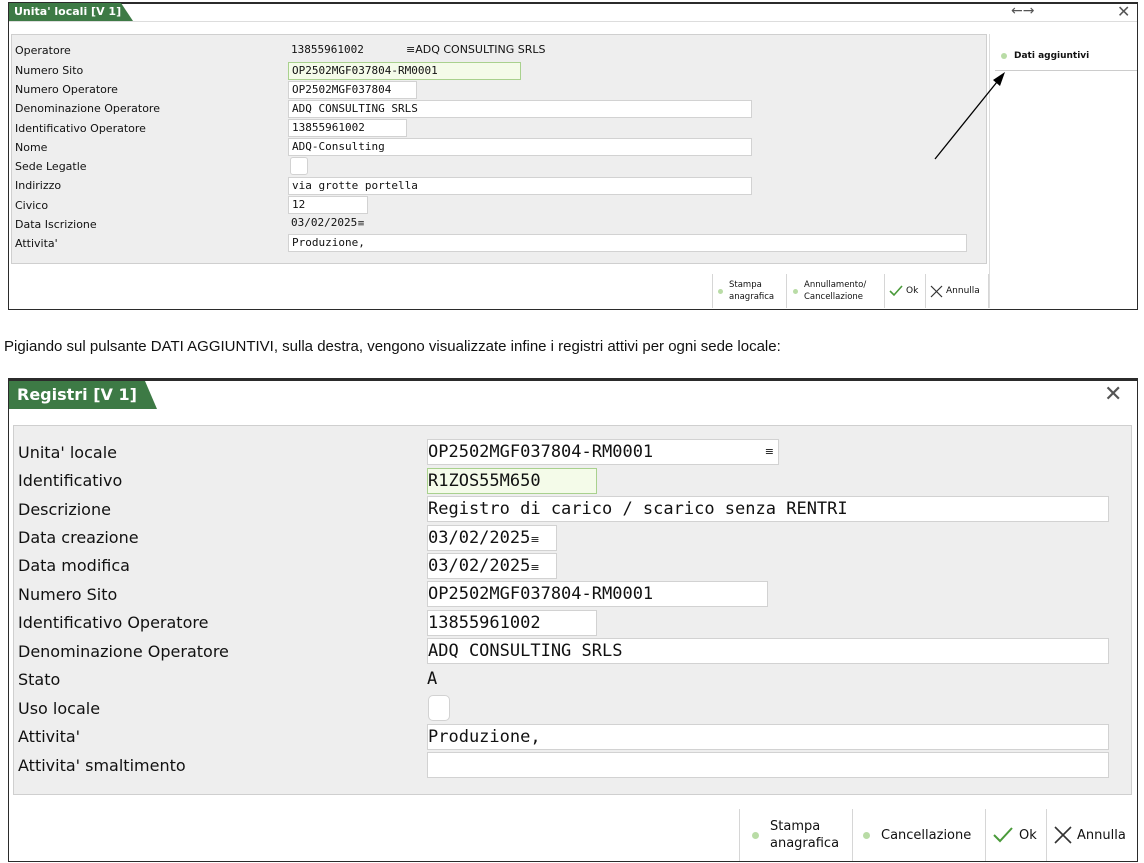 This screenshot has width=1144, height=863. What do you see at coordinates (1022, 11) in the screenshot?
I see `nav-arrows-icon: ←→` at bounding box center [1022, 11].